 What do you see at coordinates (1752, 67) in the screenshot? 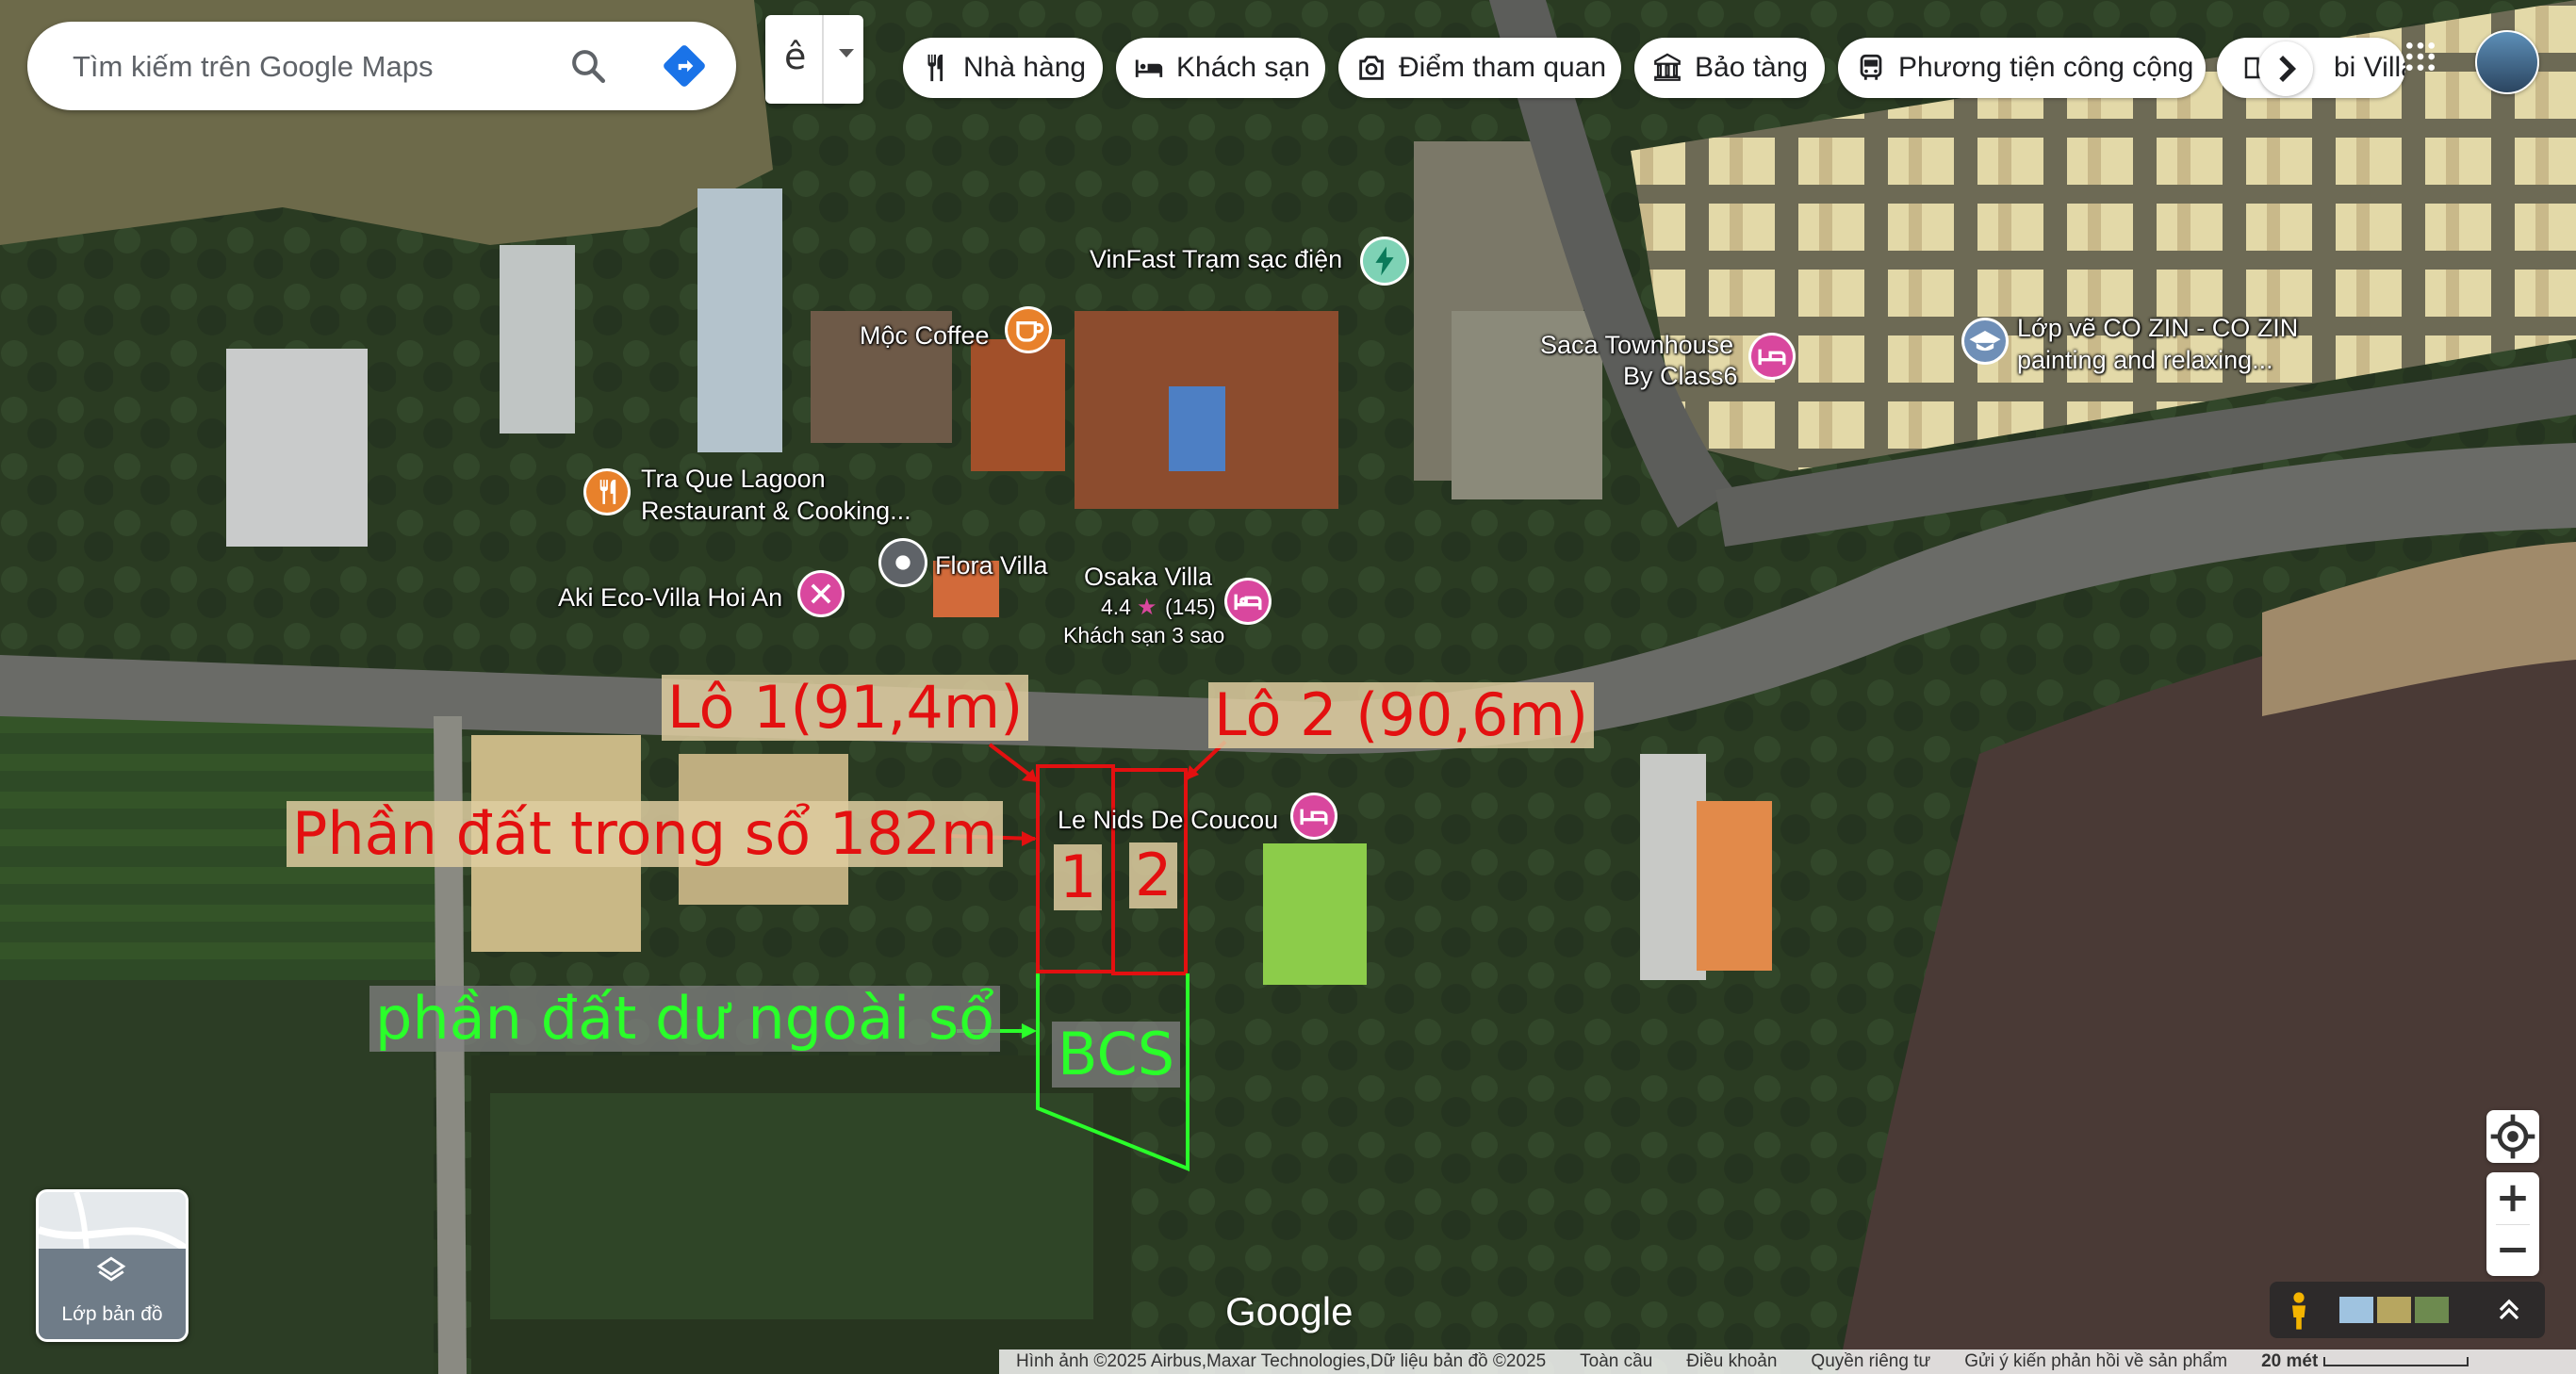
I see `chip-label: Bảo tàng` at bounding box center [1752, 67].